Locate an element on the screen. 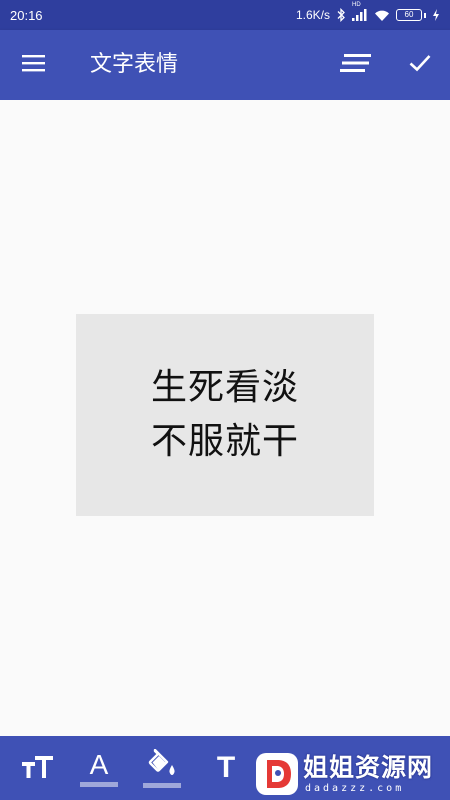  text-color-swatch is located at coordinates (99, 784).